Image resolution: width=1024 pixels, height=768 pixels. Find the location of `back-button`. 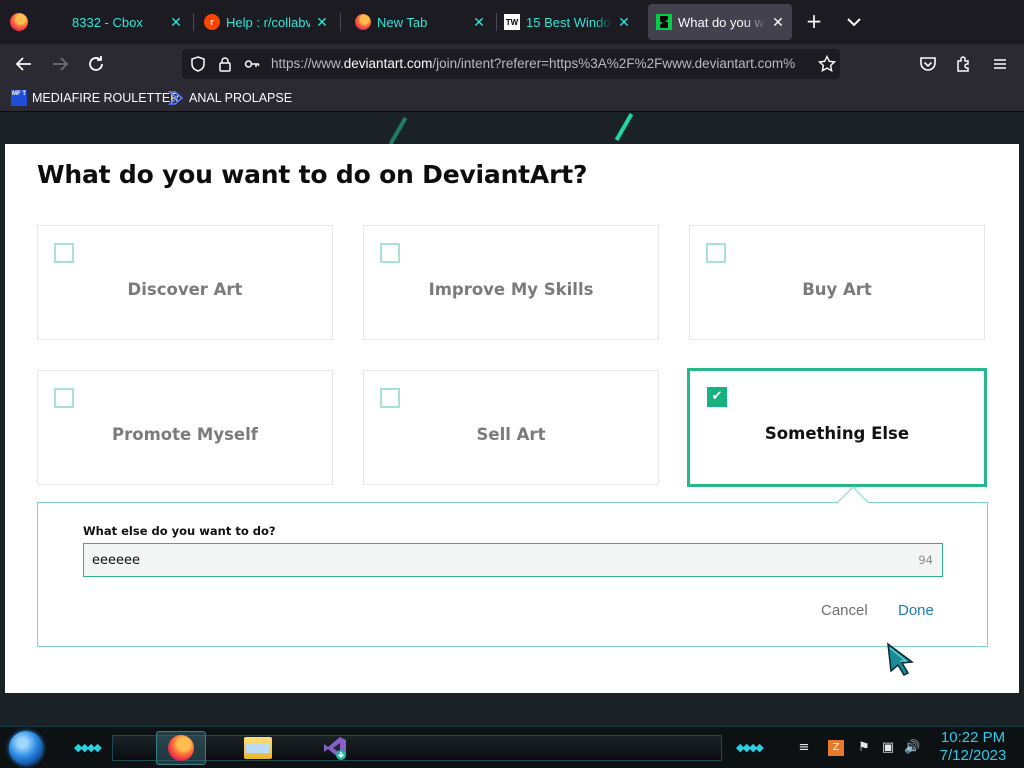

back-button is located at coordinates (24, 64).